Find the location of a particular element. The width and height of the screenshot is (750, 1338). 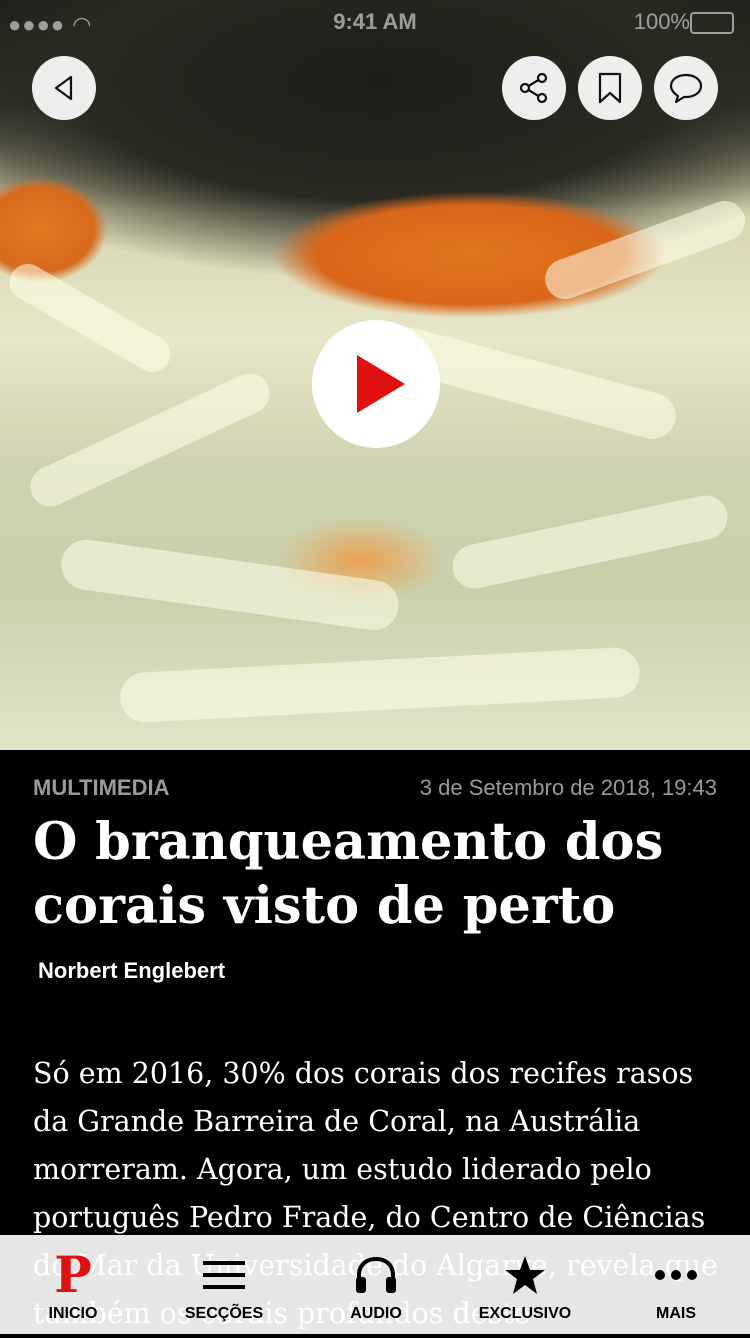

comment-icon is located at coordinates (686, 88).